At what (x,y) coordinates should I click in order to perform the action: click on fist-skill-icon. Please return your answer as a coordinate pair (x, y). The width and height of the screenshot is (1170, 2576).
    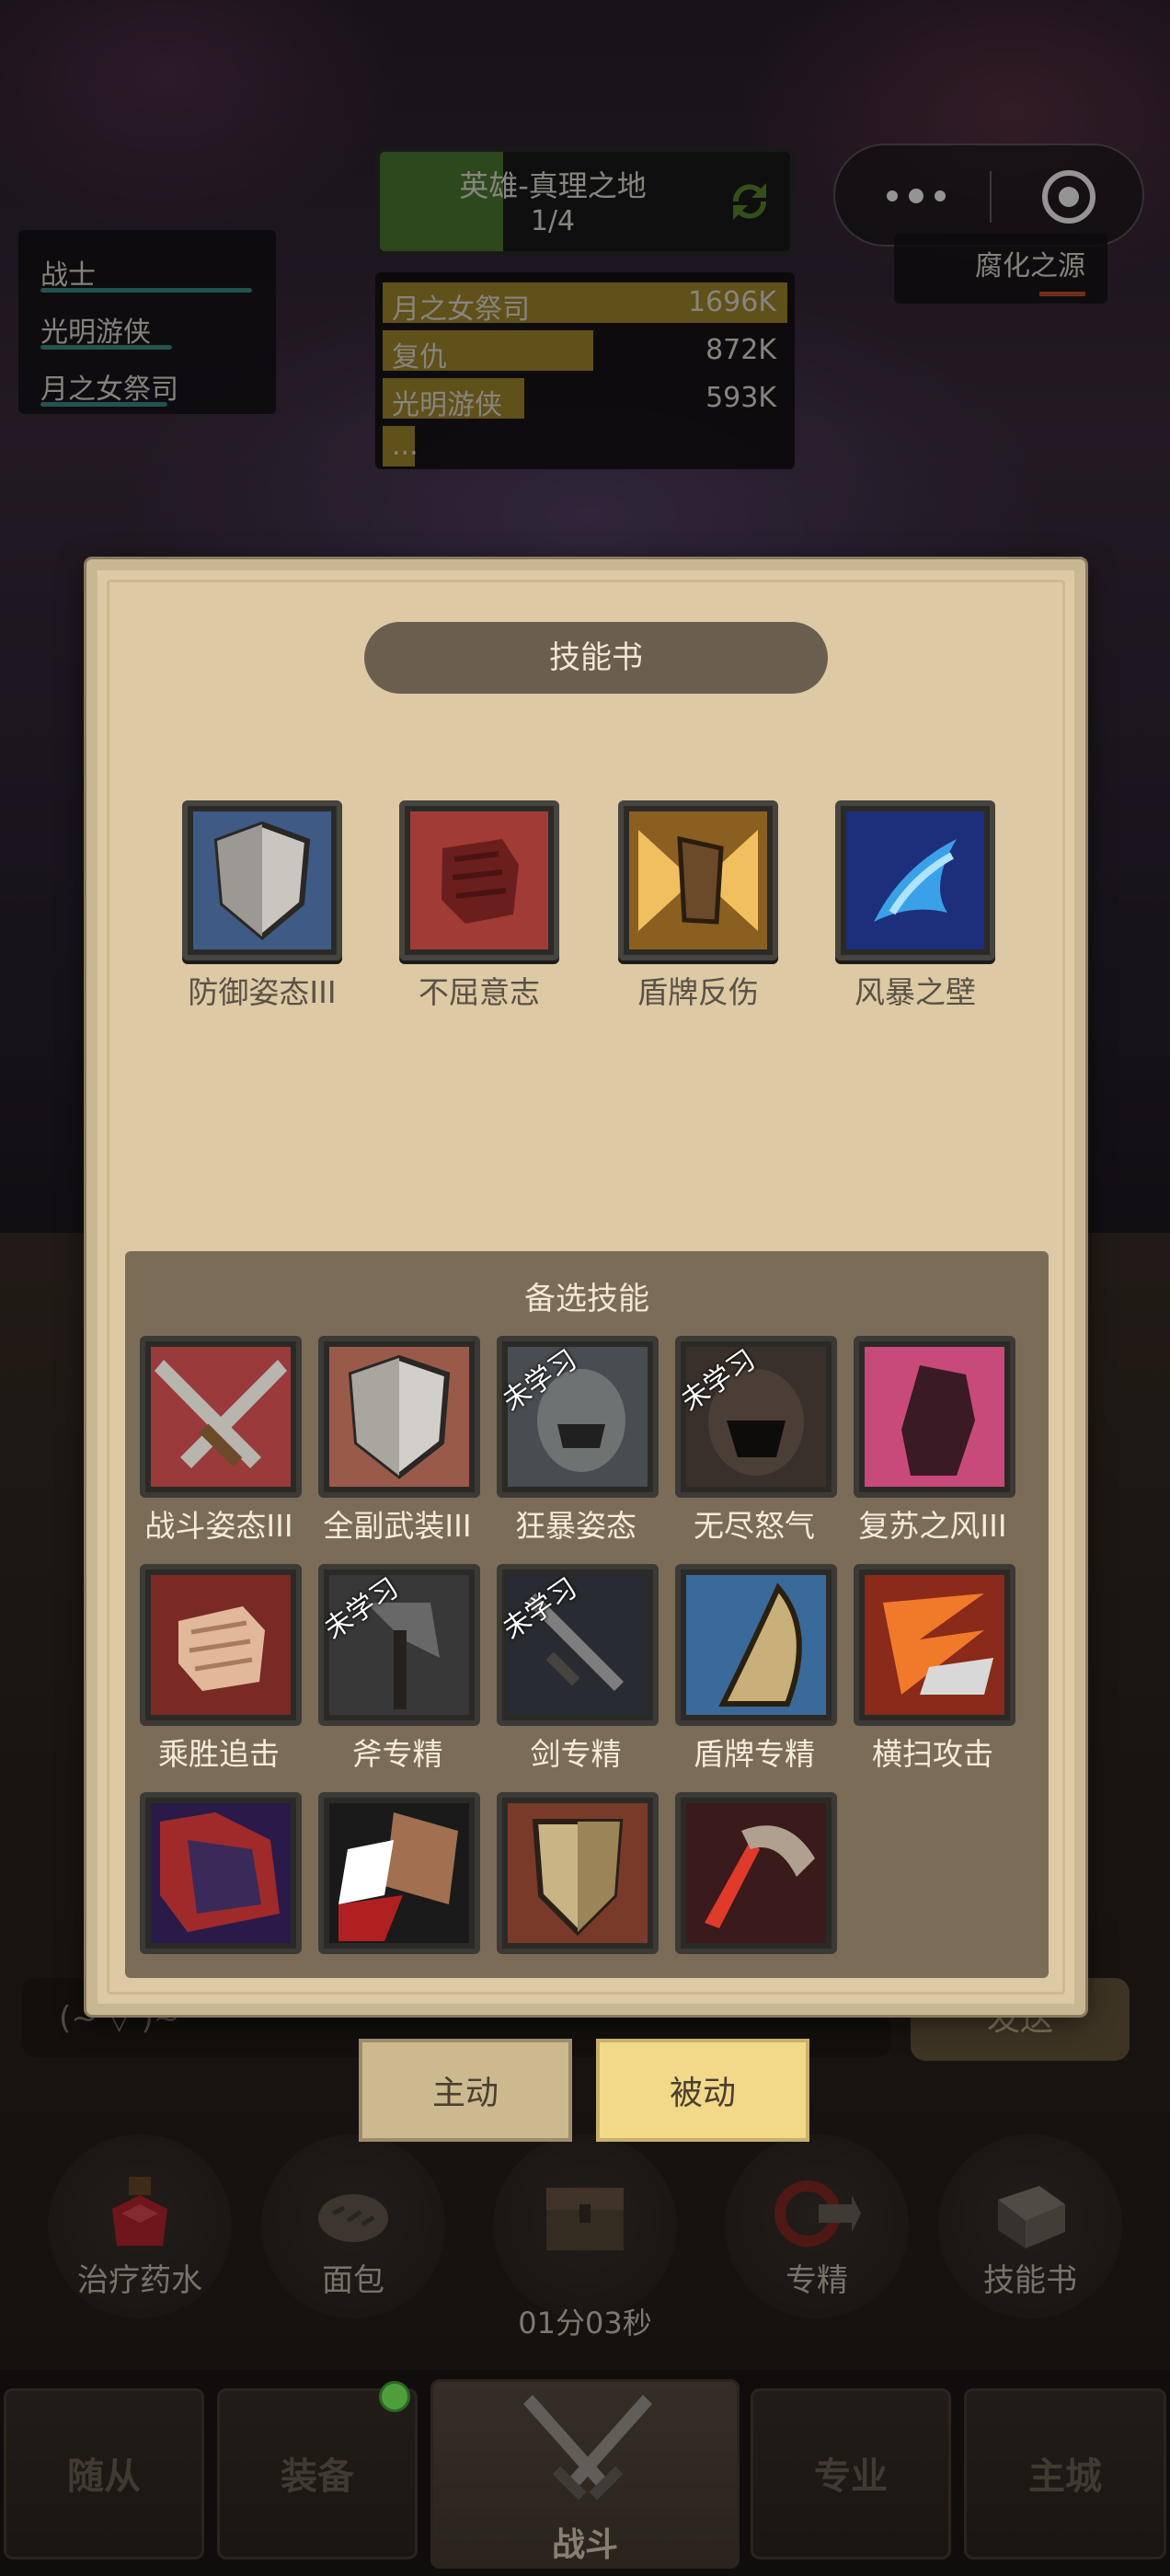
    Looking at the image, I should click on (479, 880).